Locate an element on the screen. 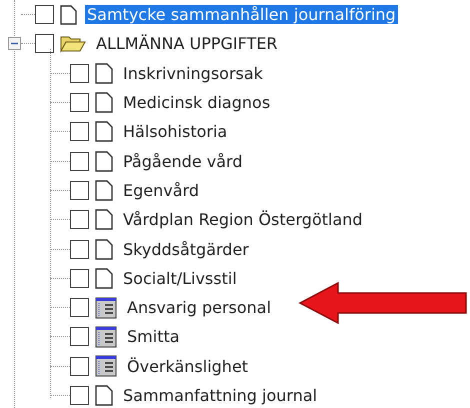  tree-item: Samtycke sammanhållen journalföring is located at coordinates (241, 14).